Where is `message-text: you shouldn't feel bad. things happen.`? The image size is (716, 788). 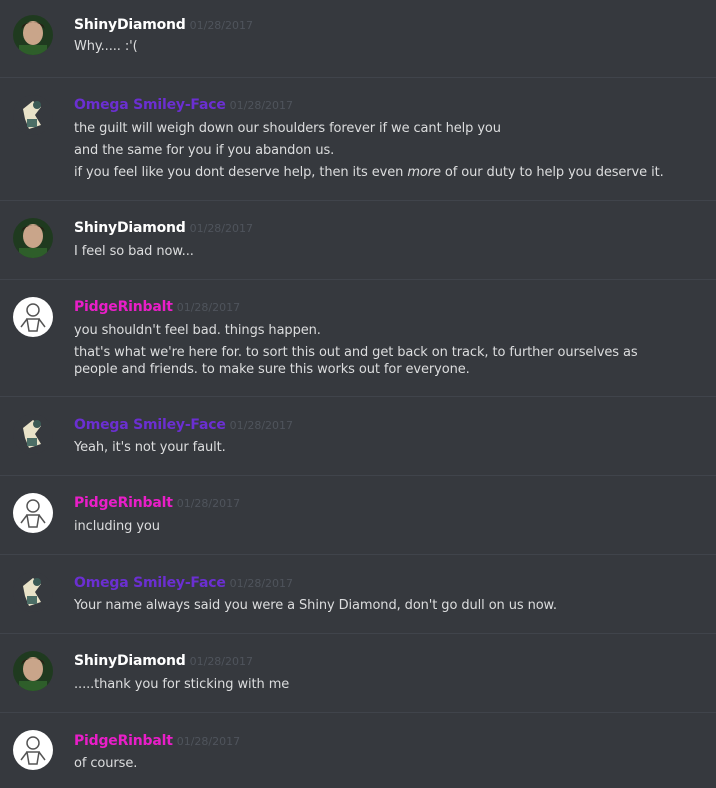 message-text: you shouldn't feel bad. things happen. is located at coordinates (197, 330).